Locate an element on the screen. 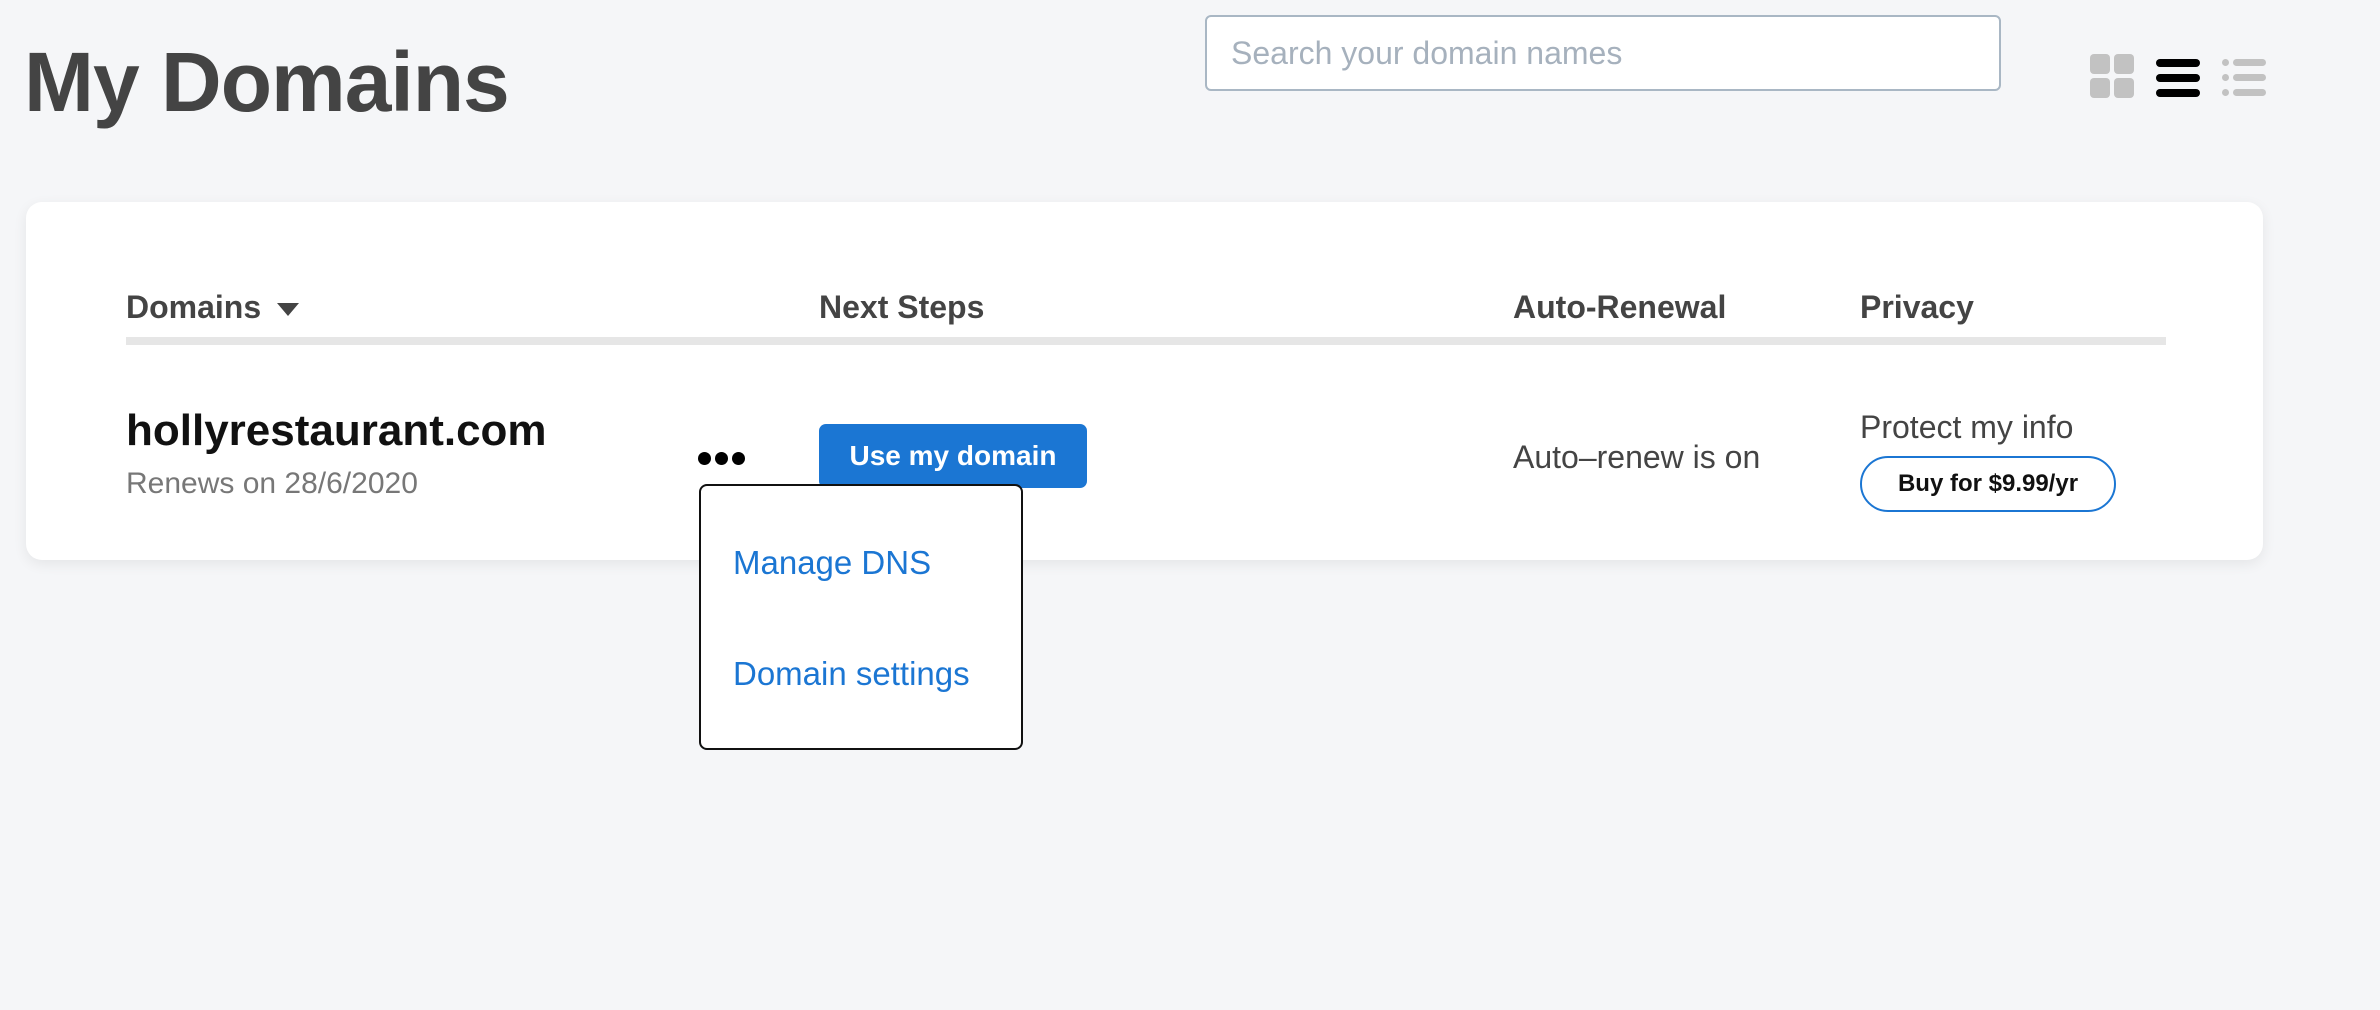 The width and height of the screenshot is (2380, 1010). column-header-next-steps: Next Steps is located at coordinates (902, 307).